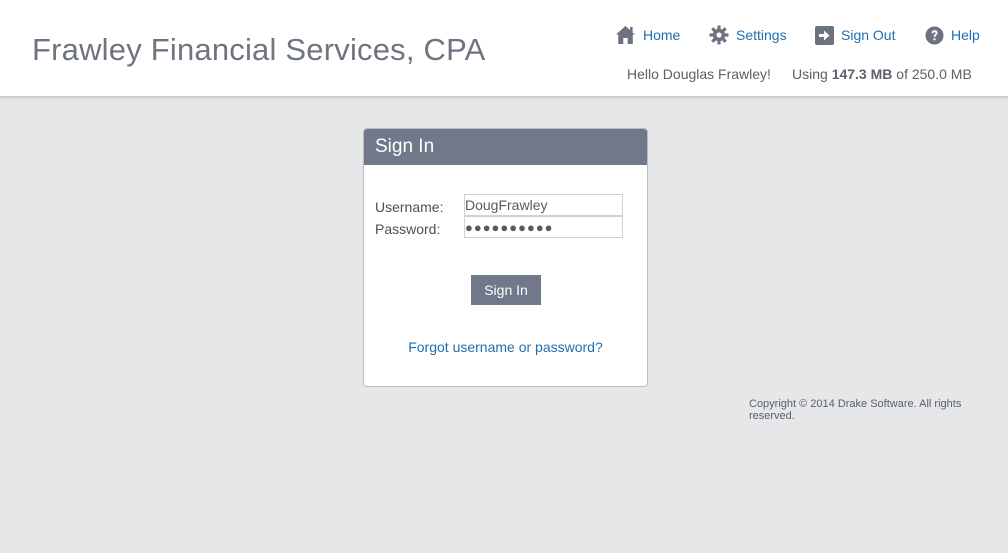  What do you see at coordinates (543, 205) in the screenshot?
I see `username-field` at bounding box center [543, 205].